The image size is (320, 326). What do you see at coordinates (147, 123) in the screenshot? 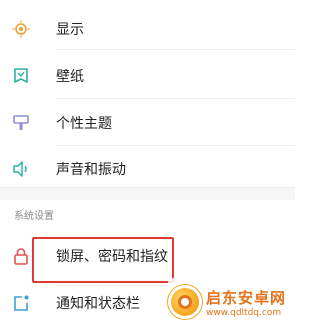
I see `settings-item-theme: 个性主题` at bounding box center [147, 123].